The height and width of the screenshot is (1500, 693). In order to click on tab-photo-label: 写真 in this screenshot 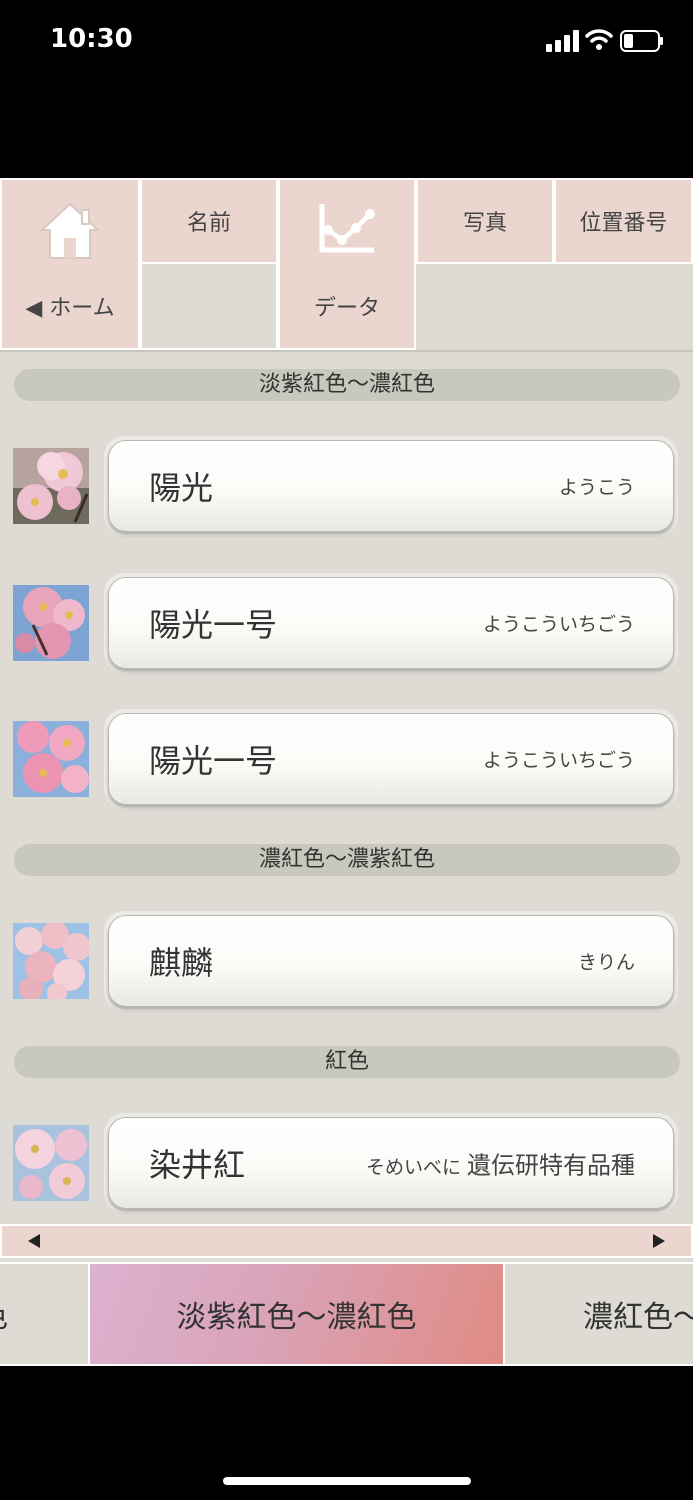, I will do `click(484, 223)`.